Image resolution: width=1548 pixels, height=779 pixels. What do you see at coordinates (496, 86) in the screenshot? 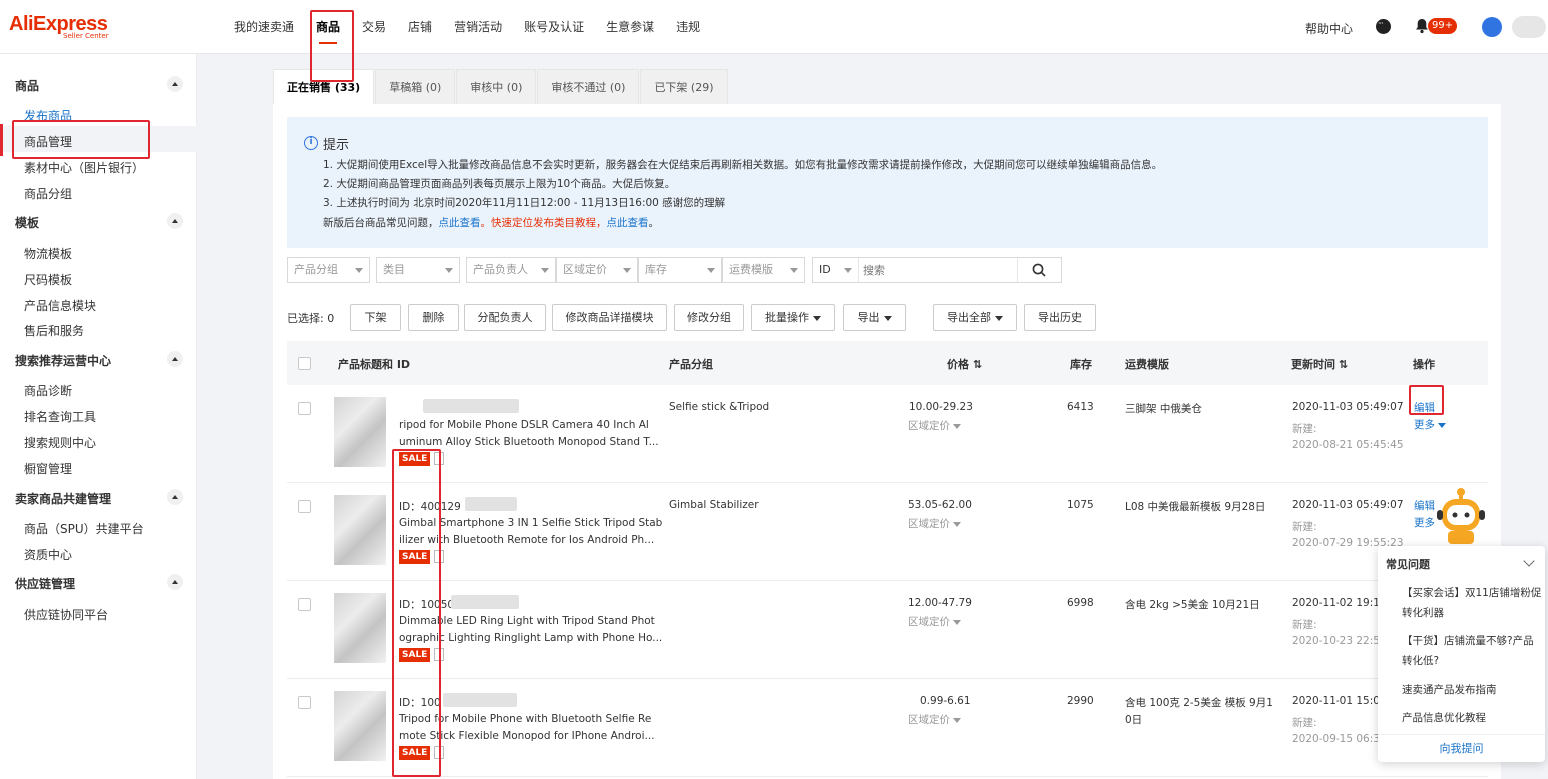
I see `tab-reviewing: 审核中 (0)` at bounding box center [496, 86].